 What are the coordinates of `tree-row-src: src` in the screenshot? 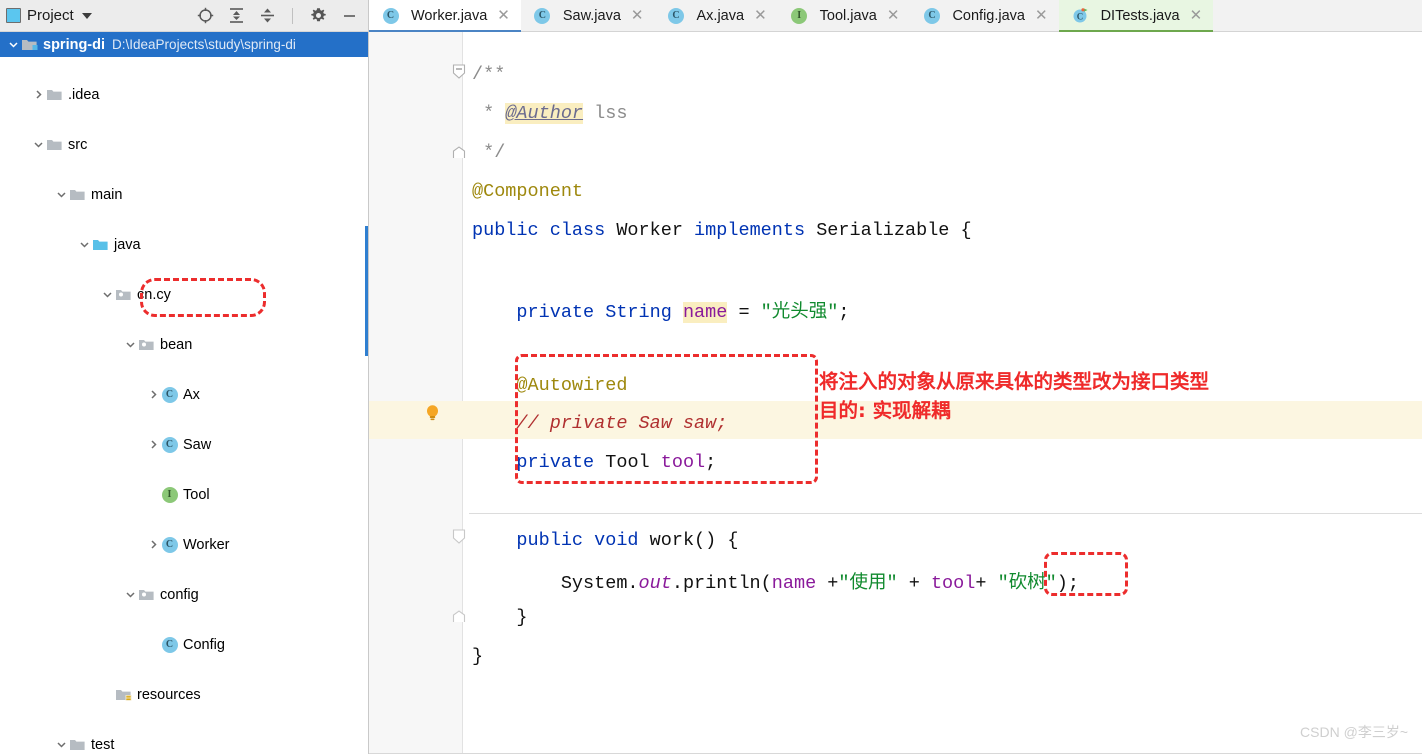 It's located at (184, 144).